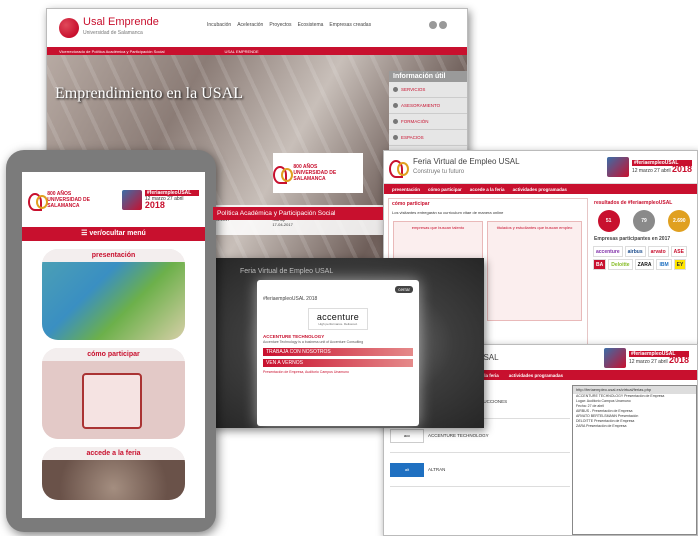 This screenshot has height=536, width=698. What do you see at coordinates (445, 189) in the screenshot?
I see `tab-como-participar: cómo participar` at bounding box center [445, 189].